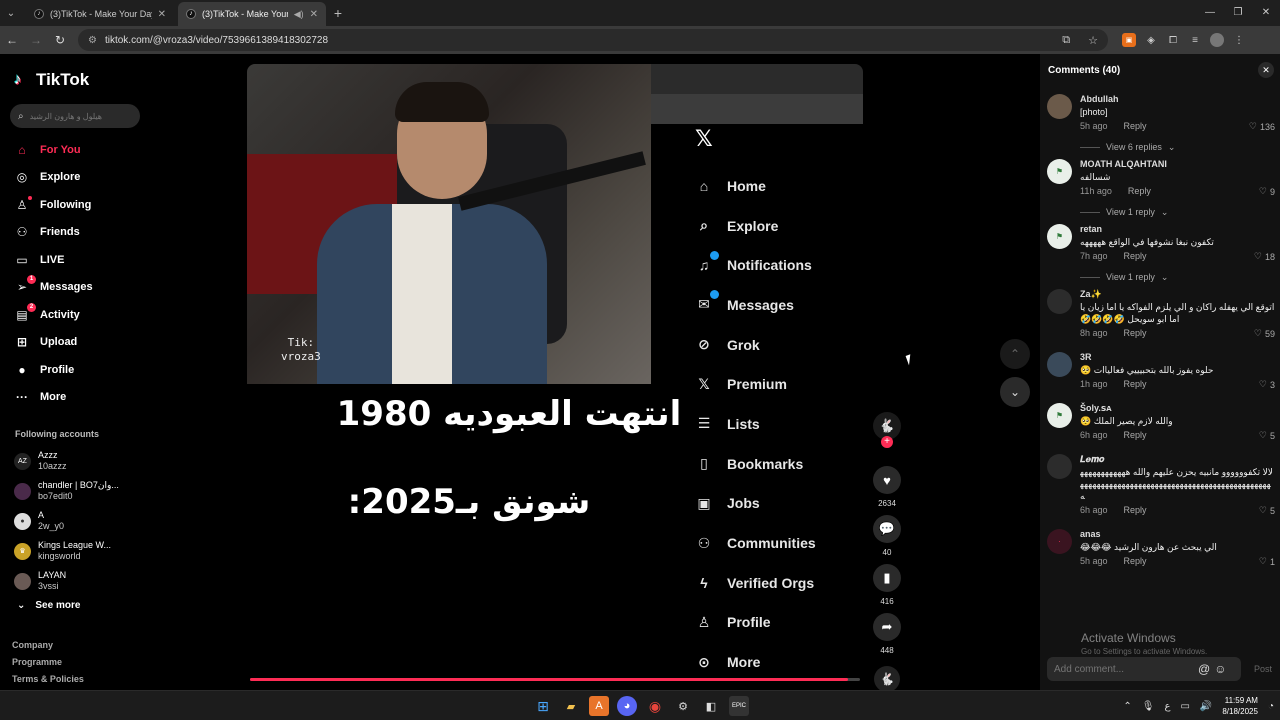 This screenshot has width=1280, height=720. Describe the element at coordinates (1177, 165) in the screenshot. I see `comment-user: MOATH ALQAHTANI` at that location.